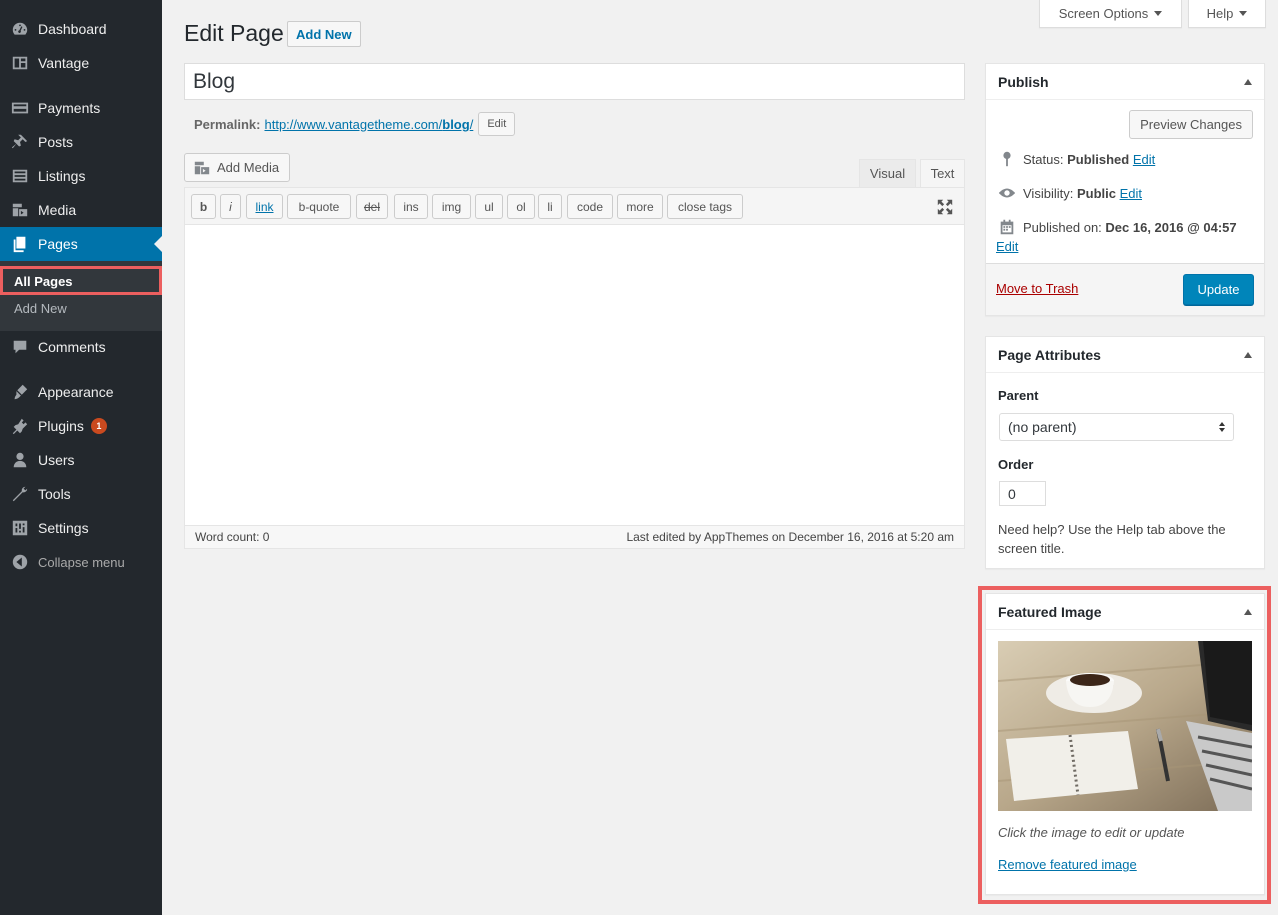  What do you see at coordinates (232, 537) in the screenshot?
I see `word-count: Word count: 0` at bounding box center [232, 537].